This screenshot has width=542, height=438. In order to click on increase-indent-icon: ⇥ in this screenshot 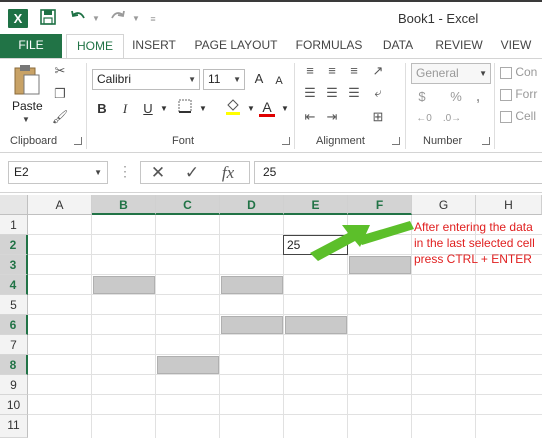, I will do `click(332, 117)`.